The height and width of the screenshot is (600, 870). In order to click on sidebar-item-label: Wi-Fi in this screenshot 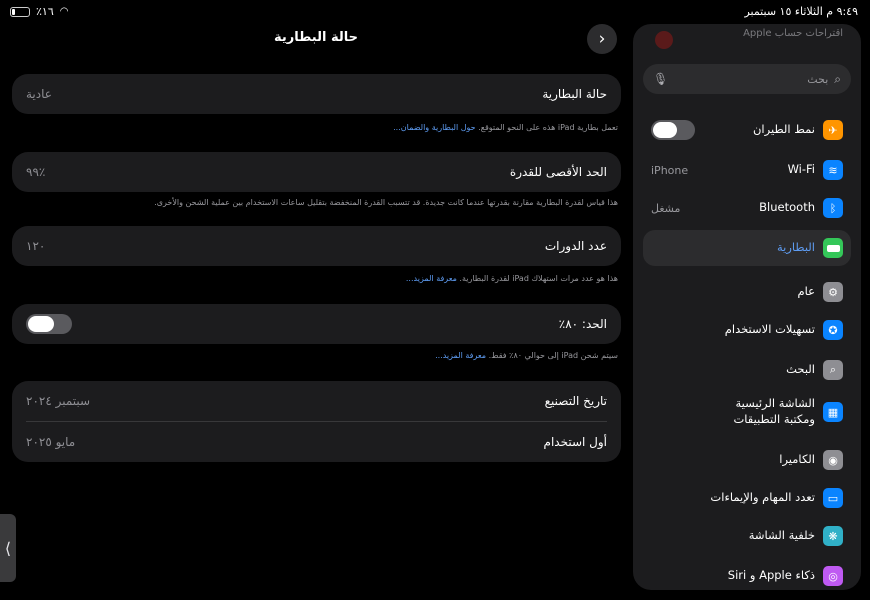, I will do `click(801, 169)`.